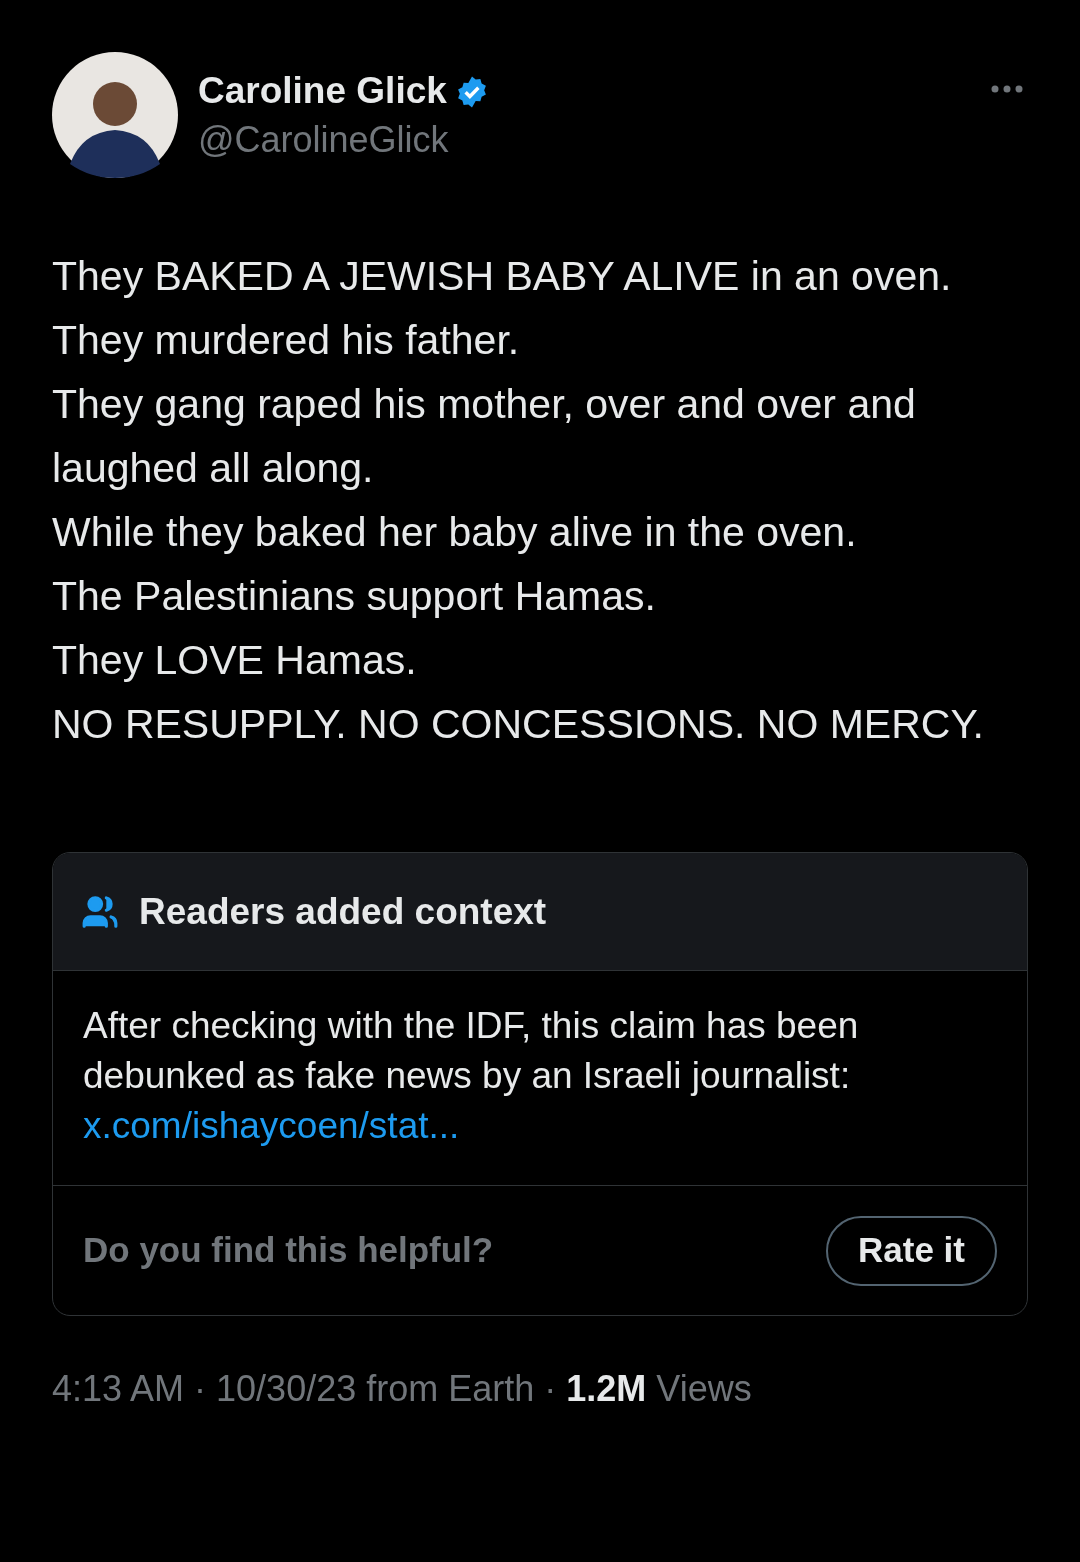 The image size is (1080, 1562). I want to click on tweet-text: They gang raped his mother, over and over and laughed all along., so click(484, 436).